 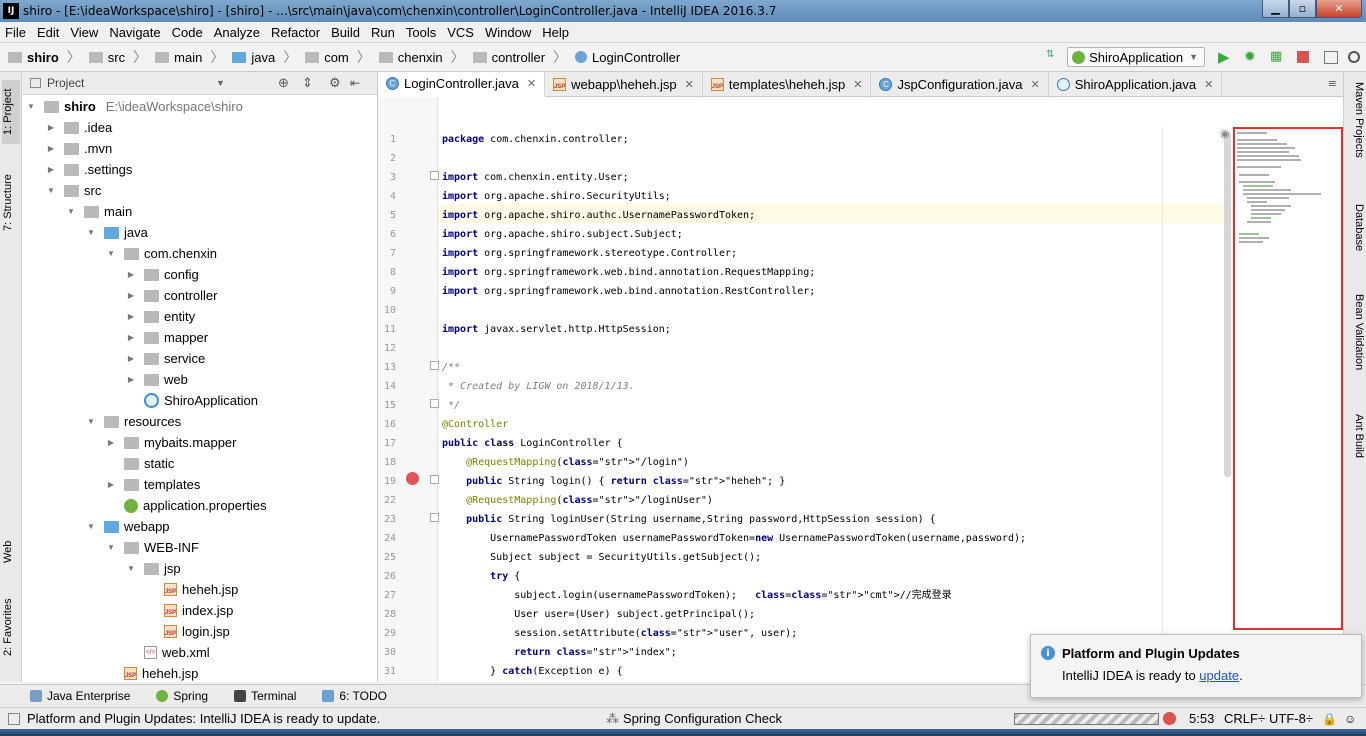 I want to click on tree-item-login-jsp: JSP login.jsp, so click(x=197, y=631).